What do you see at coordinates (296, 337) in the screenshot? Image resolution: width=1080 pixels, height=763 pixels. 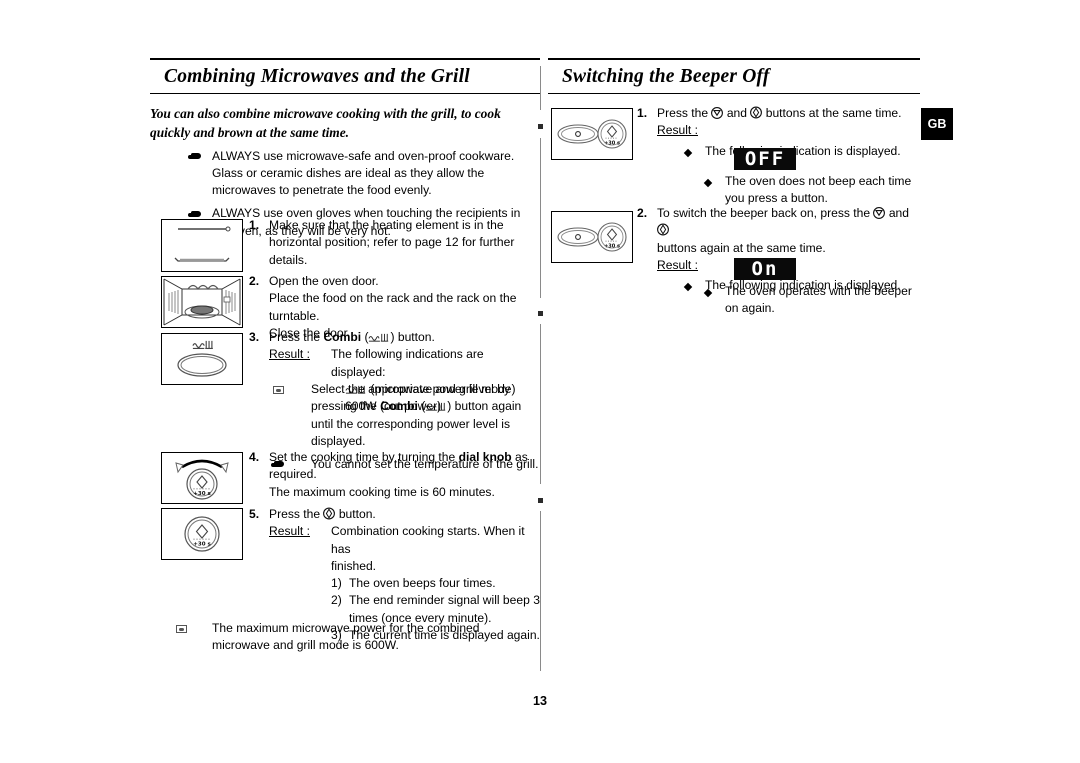 I see `step-3-text-before: Press the` at bounding box center [296, 337].